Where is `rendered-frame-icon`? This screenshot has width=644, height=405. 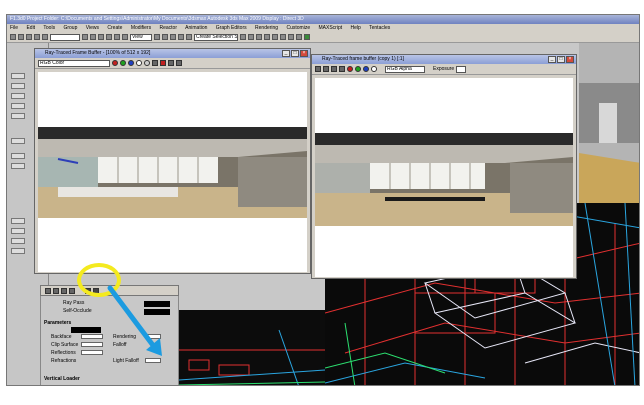 rendered-frame-icon is located at coordinates (299, 37).